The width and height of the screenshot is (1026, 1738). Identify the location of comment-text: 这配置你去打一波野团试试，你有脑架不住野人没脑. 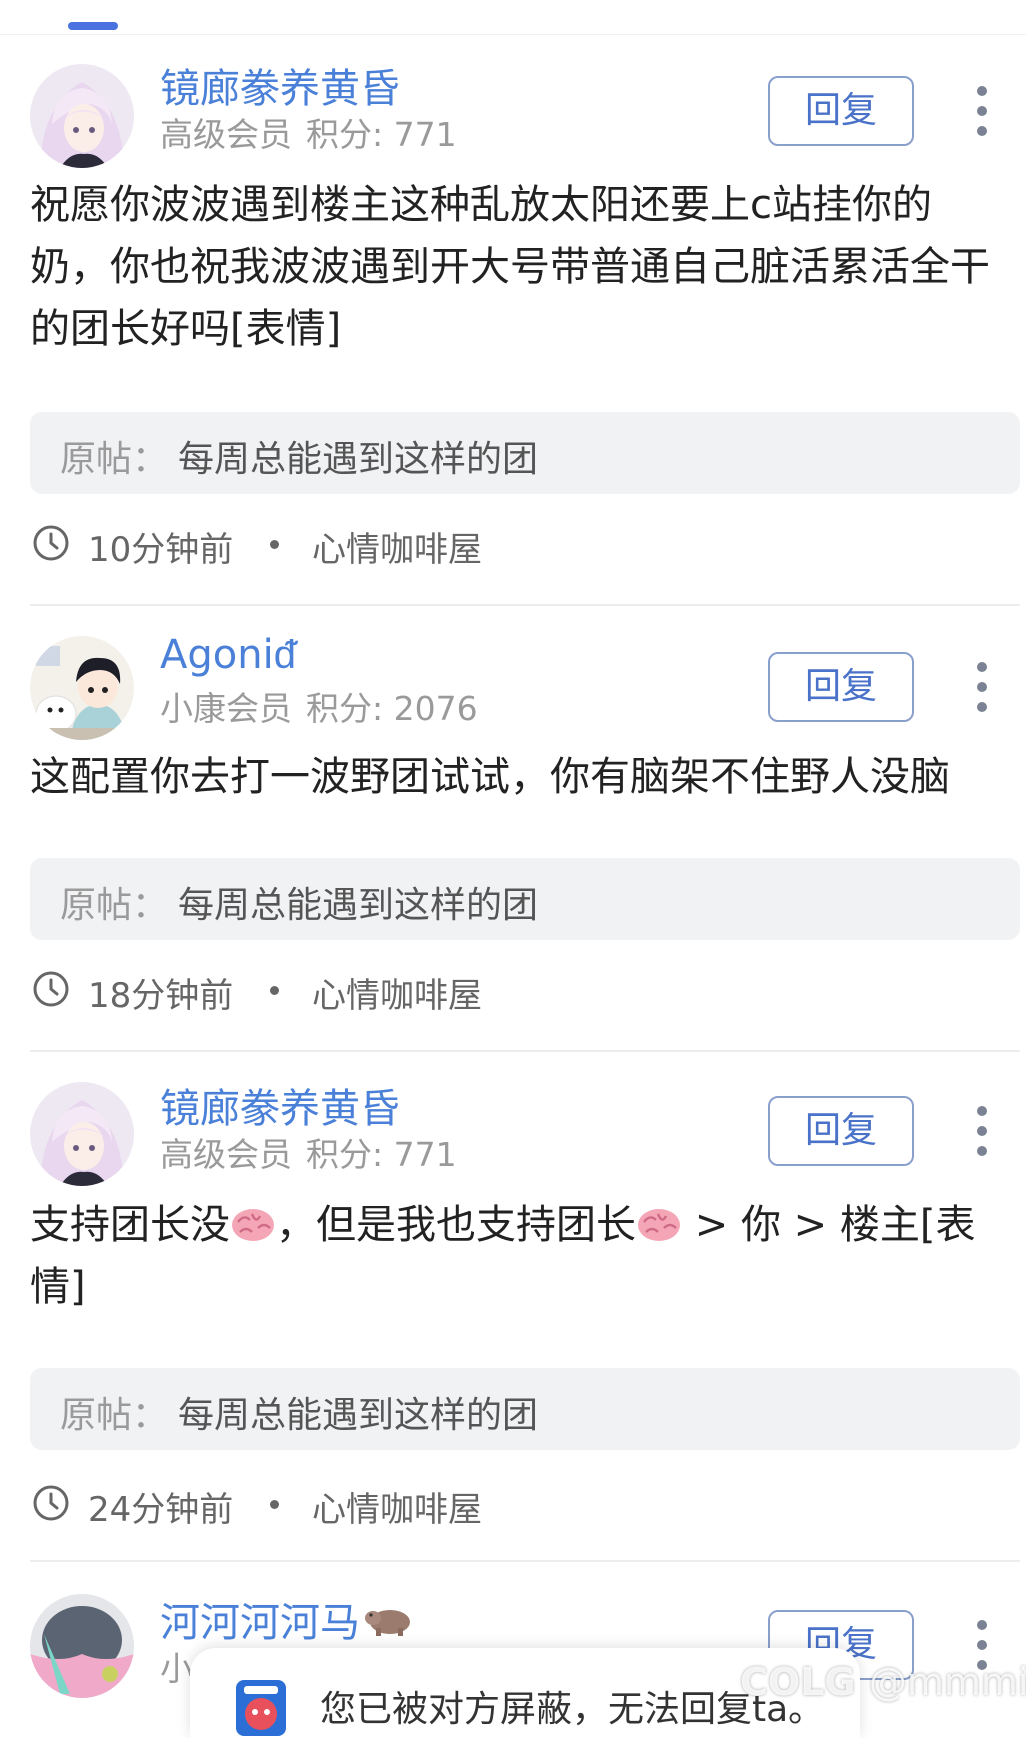
(490, 777).